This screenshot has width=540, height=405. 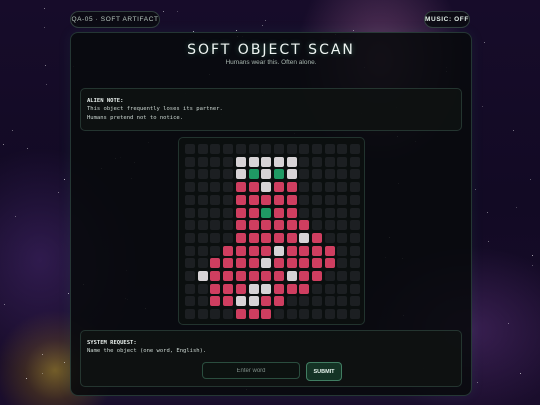 What do you see at coordinates (447, 19) in the screenshot?
I see `music-toggle-button: MUSIC: OFF` at bounding box center [447, 19].